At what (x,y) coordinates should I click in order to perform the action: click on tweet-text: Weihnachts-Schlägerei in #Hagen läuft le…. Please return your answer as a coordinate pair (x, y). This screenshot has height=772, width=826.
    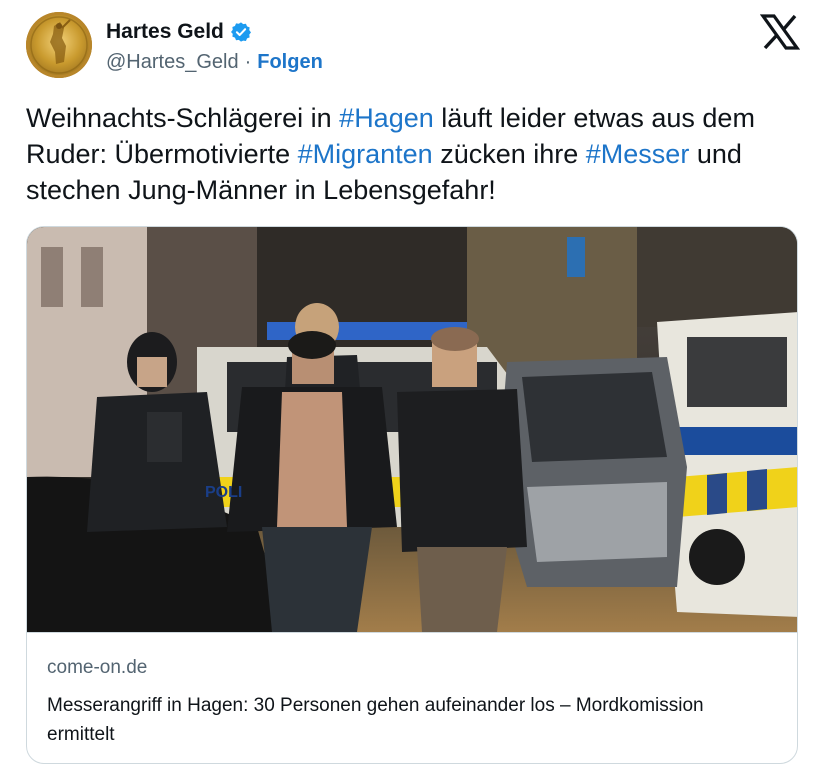
    Looking at the image, I should click on (416, 154).